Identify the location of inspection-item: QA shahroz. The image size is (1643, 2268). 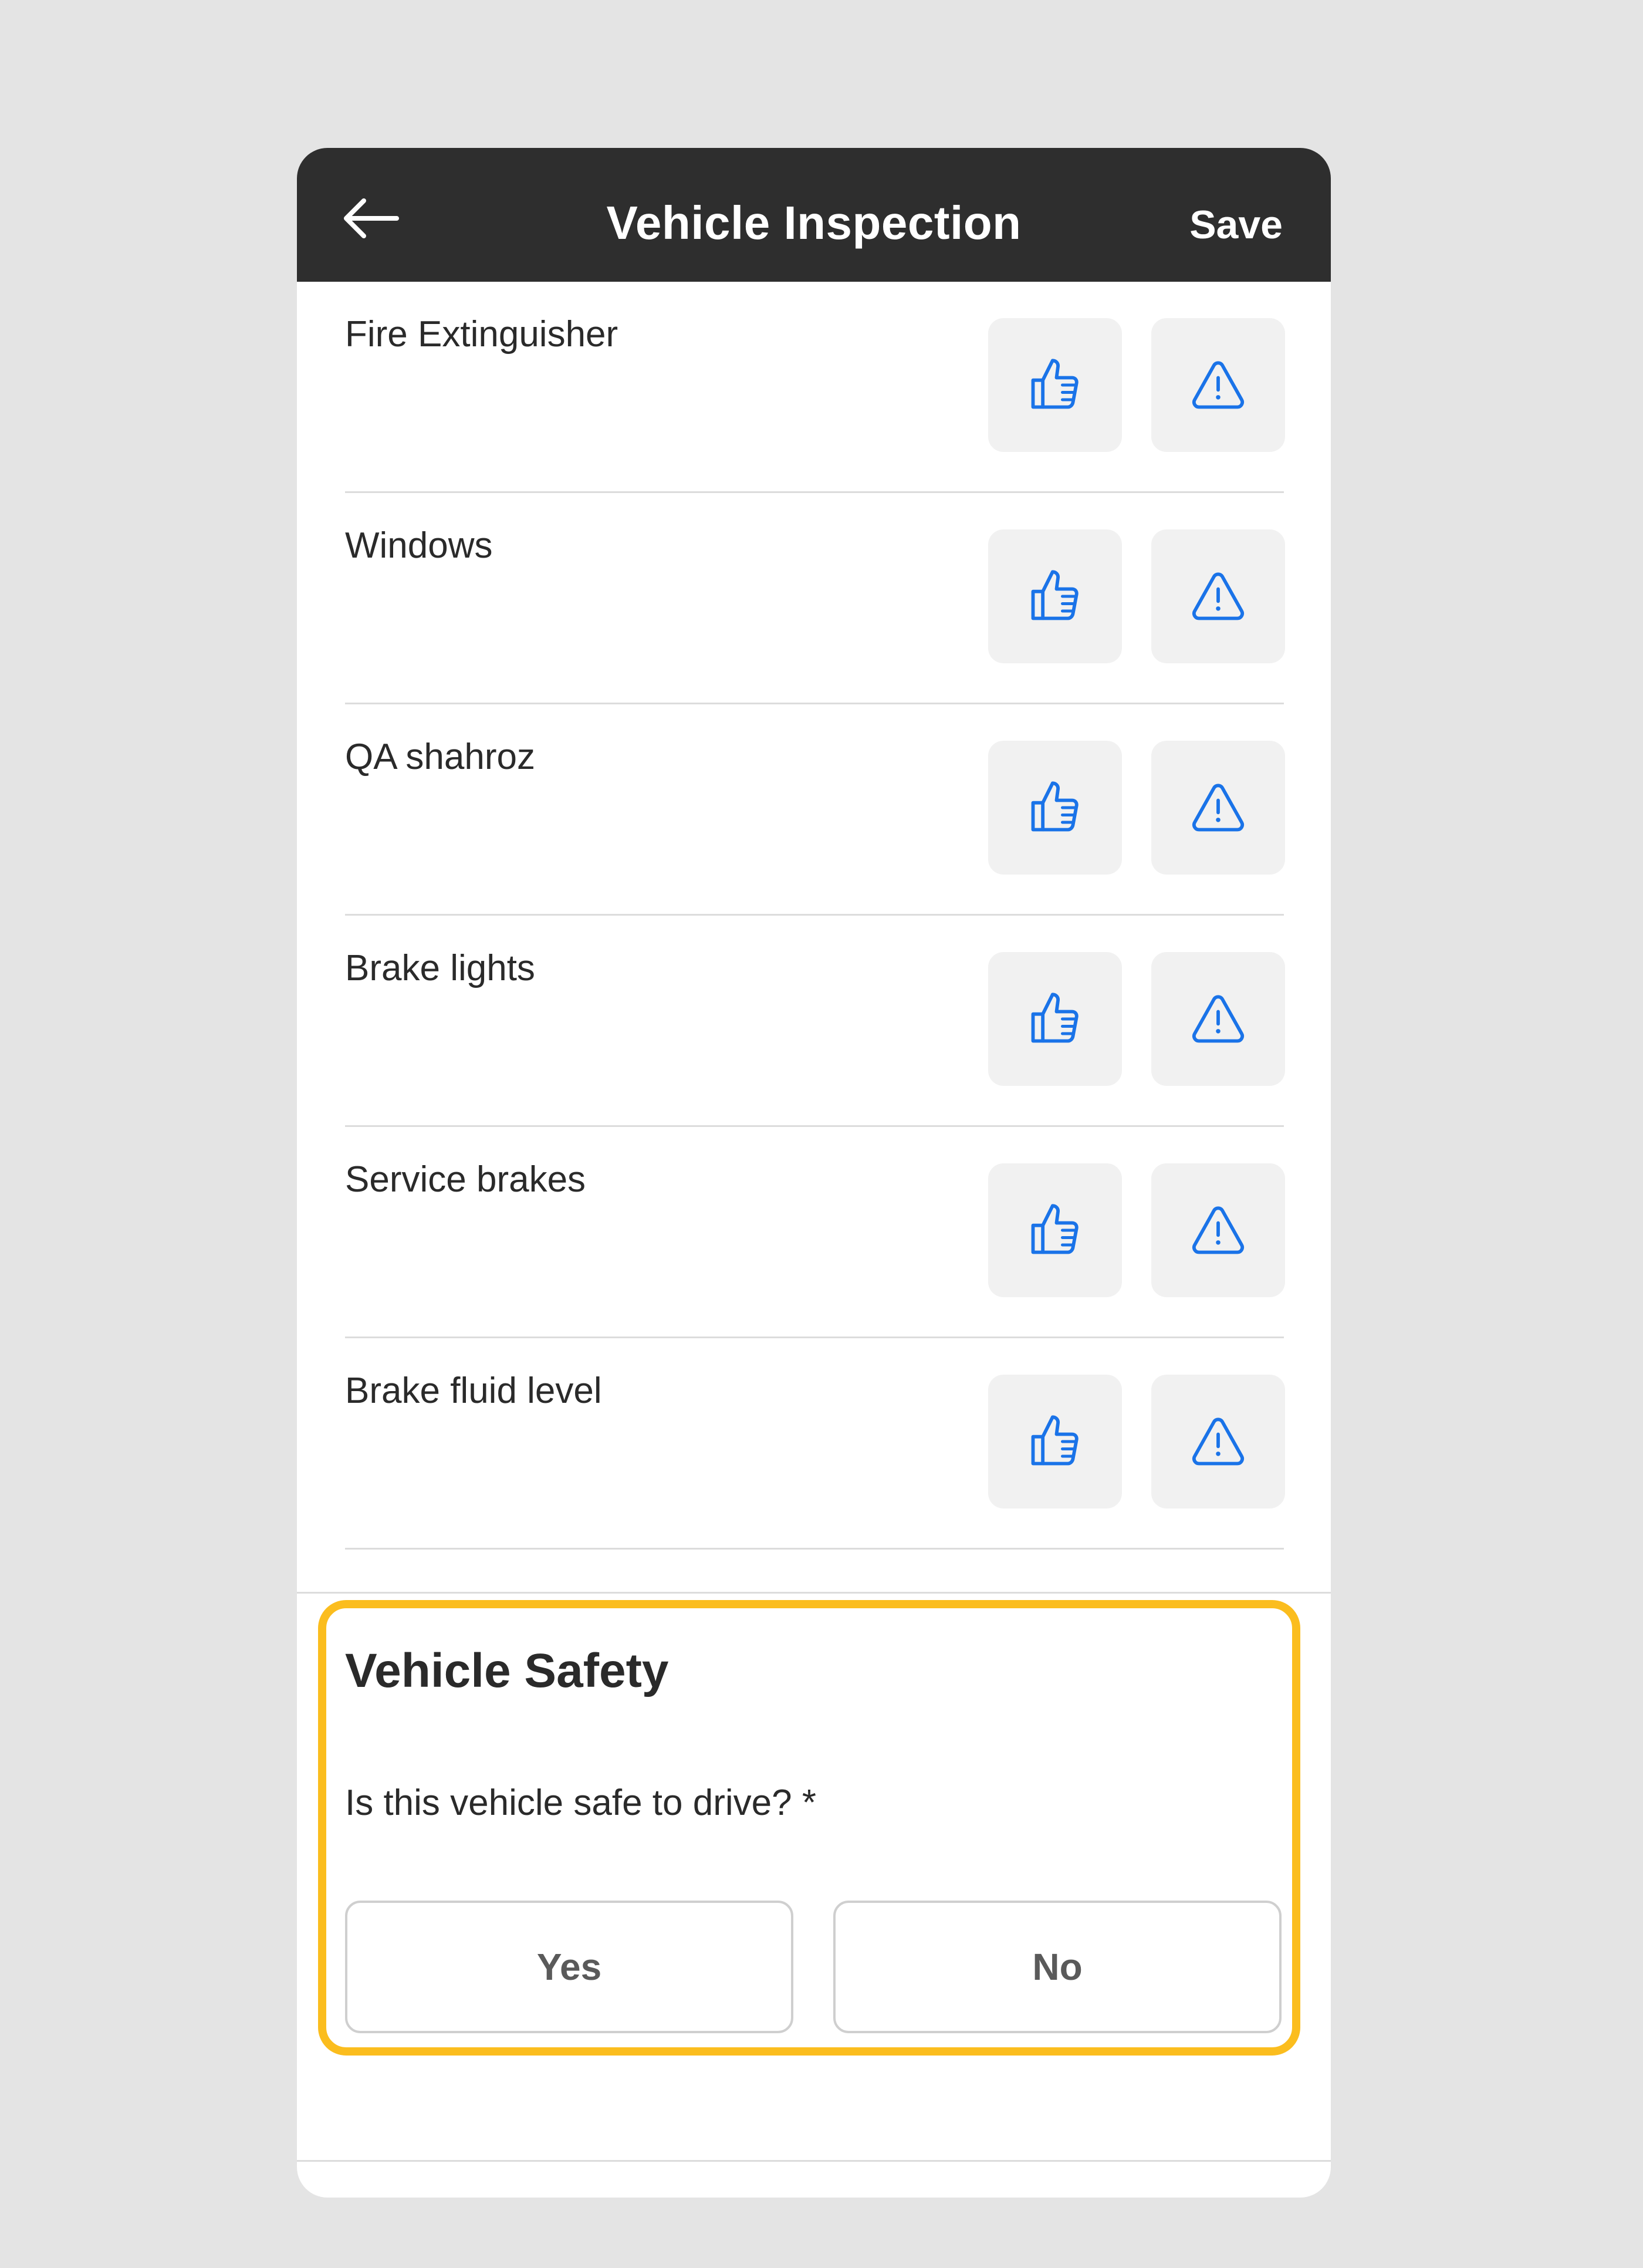
(815, 810).